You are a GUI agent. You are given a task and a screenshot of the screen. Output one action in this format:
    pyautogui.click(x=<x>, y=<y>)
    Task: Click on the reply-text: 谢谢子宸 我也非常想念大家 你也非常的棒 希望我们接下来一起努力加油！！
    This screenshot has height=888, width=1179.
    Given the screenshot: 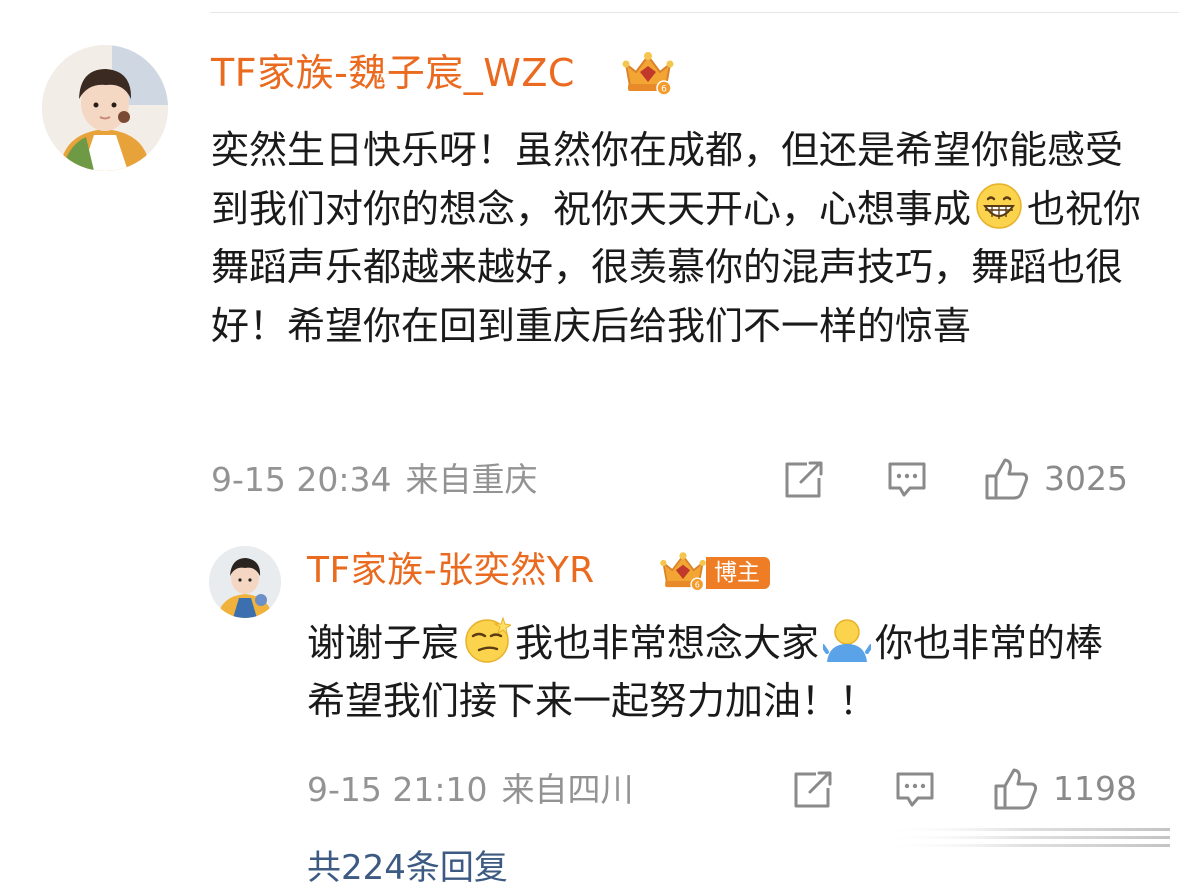 What is the action you would take?
    pyautogui.click(x=727, y=672)
    